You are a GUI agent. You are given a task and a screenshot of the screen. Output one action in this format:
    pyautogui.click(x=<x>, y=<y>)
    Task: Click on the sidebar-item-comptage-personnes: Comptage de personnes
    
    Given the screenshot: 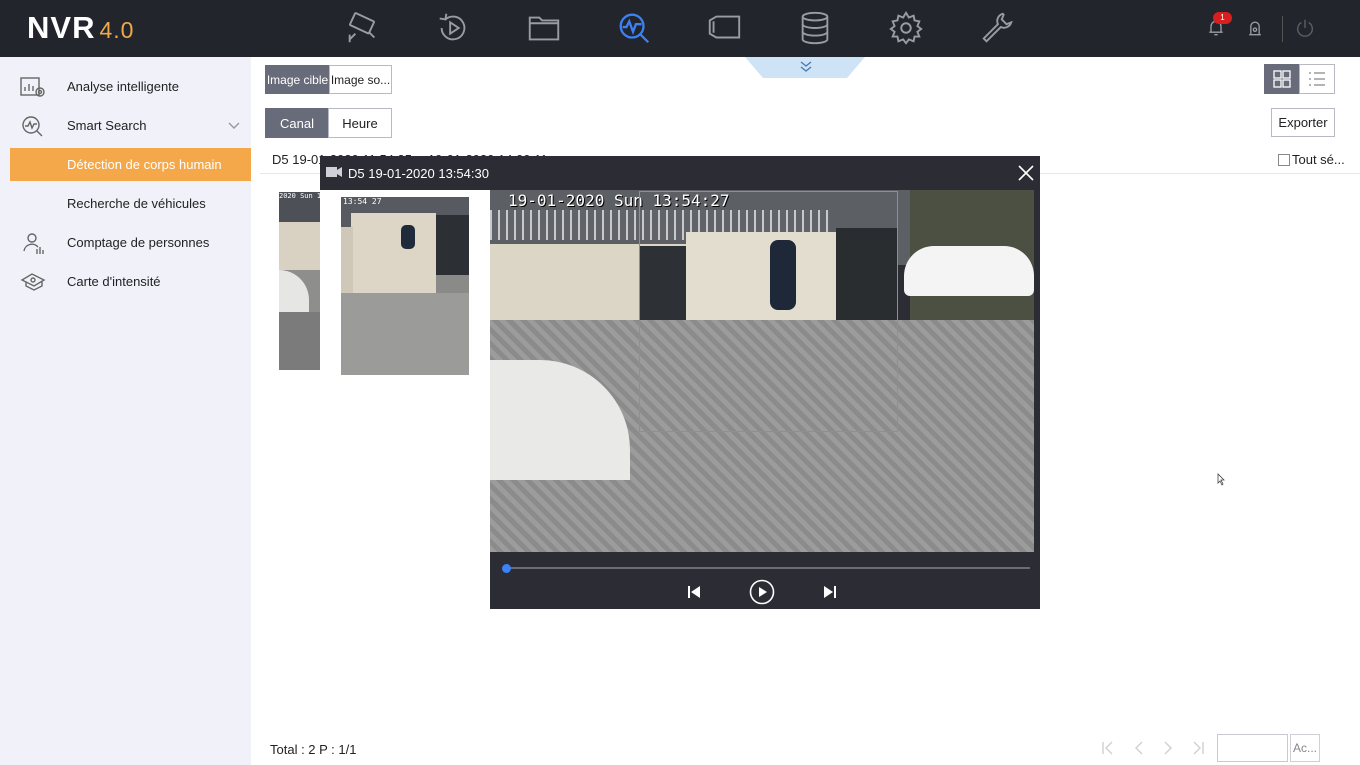 What is the action you would take?
    pyautogui.click(x=125, y=242)
    